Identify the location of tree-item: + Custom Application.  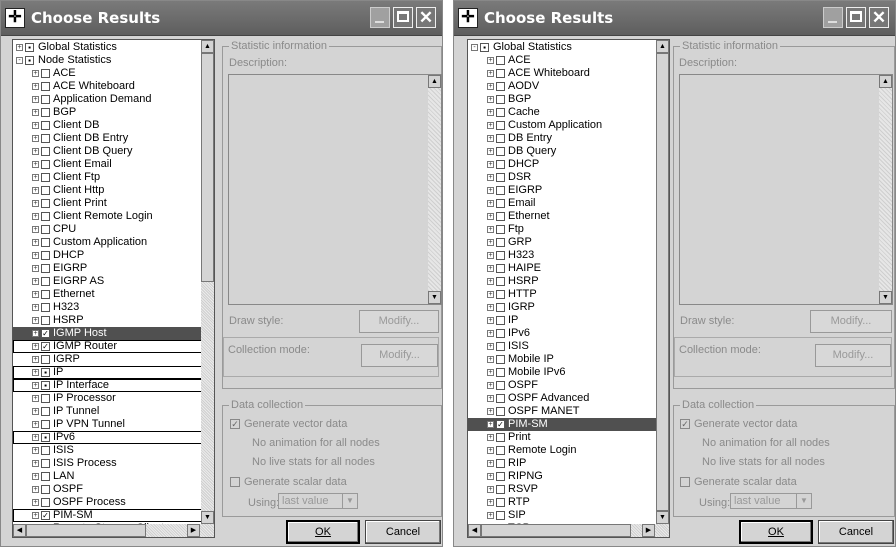
(107, 242).